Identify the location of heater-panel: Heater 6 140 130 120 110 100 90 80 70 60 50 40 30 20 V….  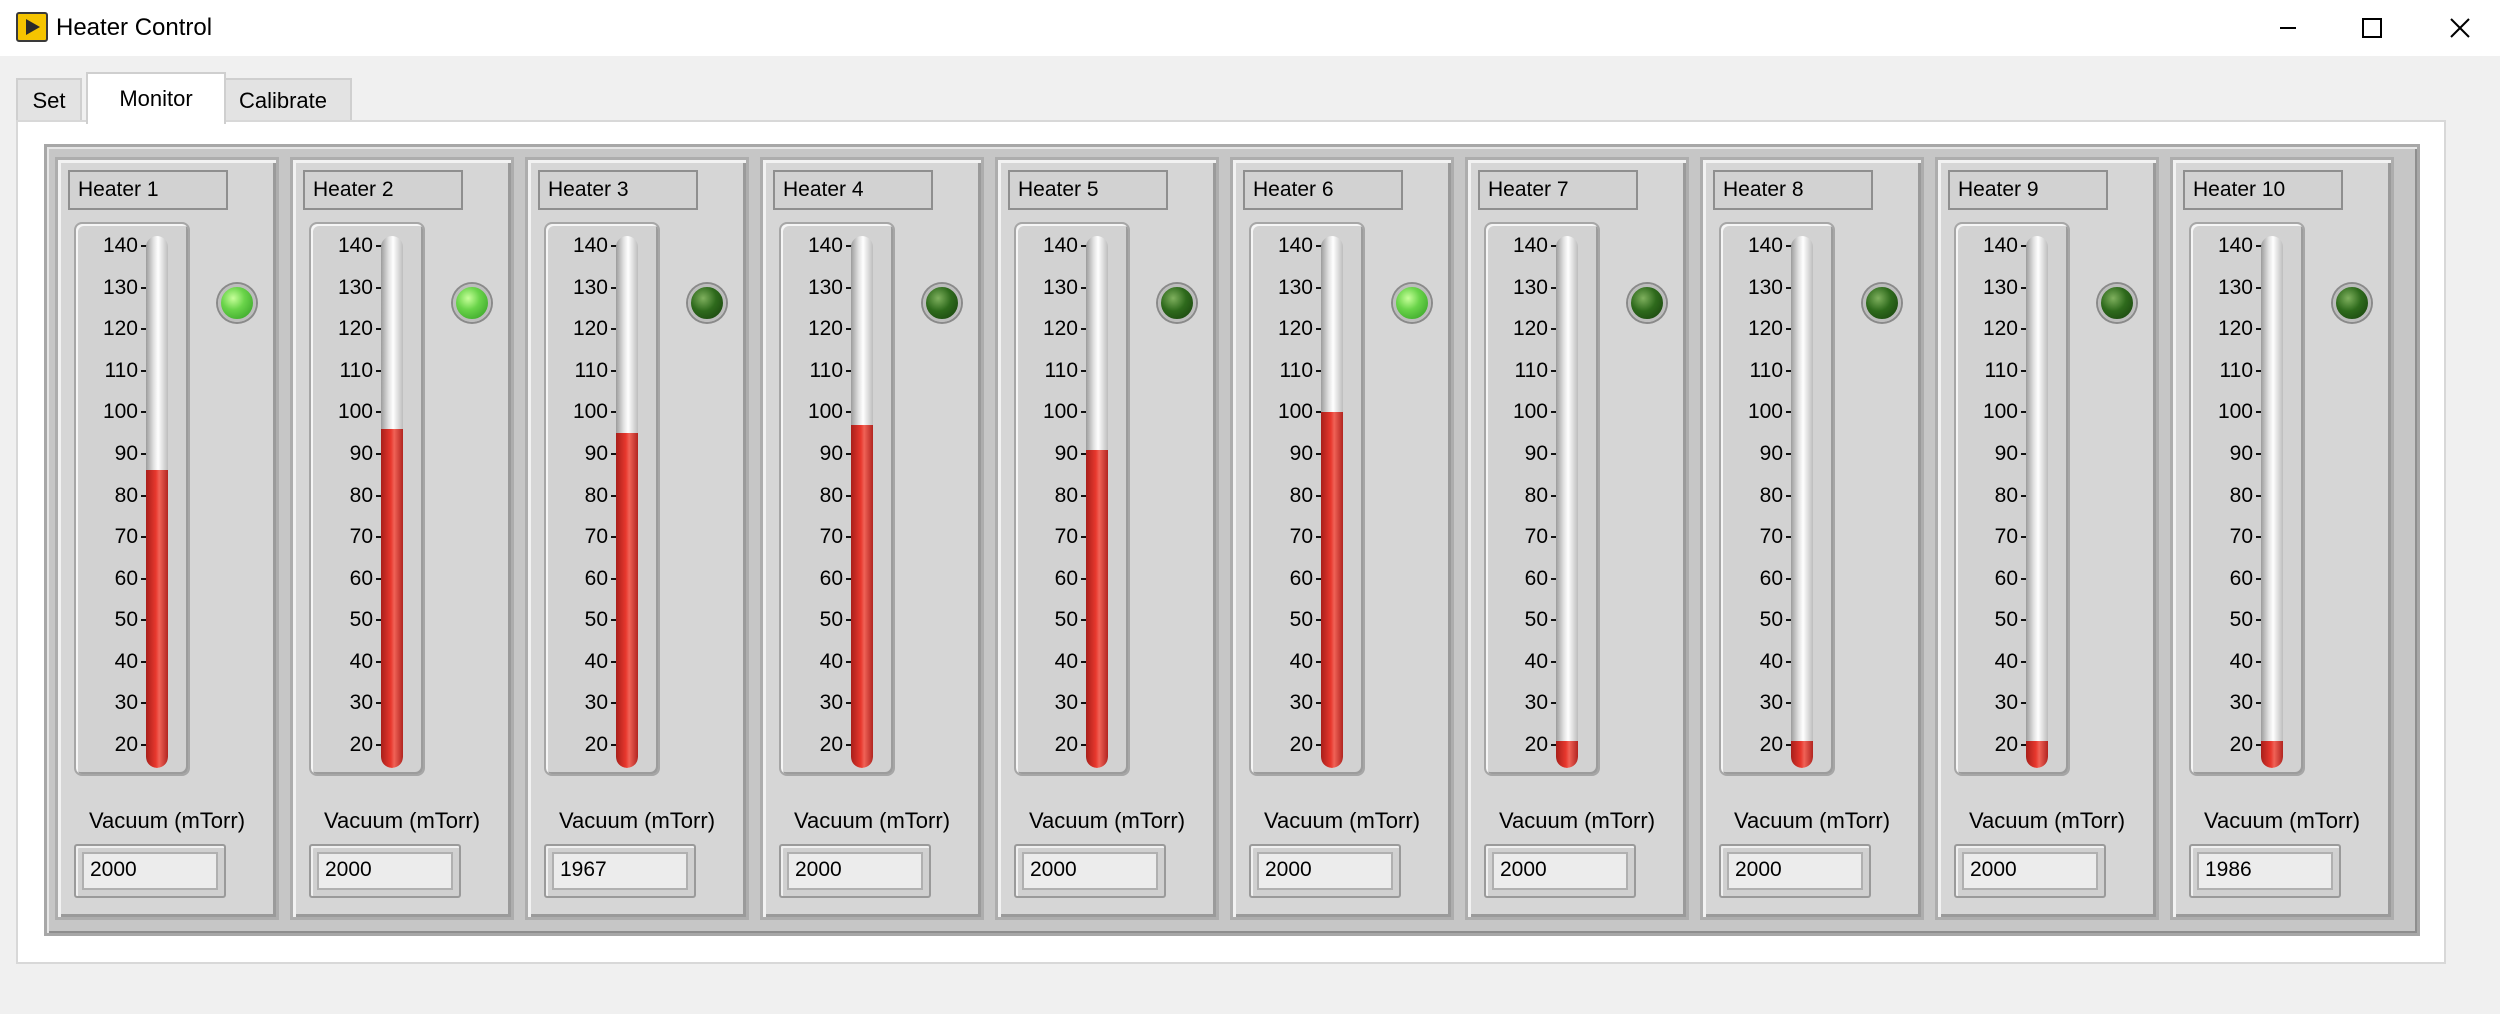
(1342, 538).